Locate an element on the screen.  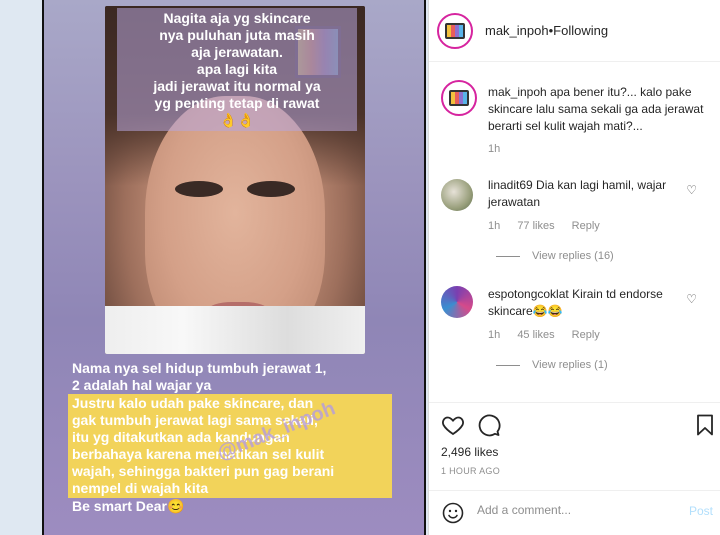
post-header: mak_inpoh • Following is located at coordinates (574, 31).